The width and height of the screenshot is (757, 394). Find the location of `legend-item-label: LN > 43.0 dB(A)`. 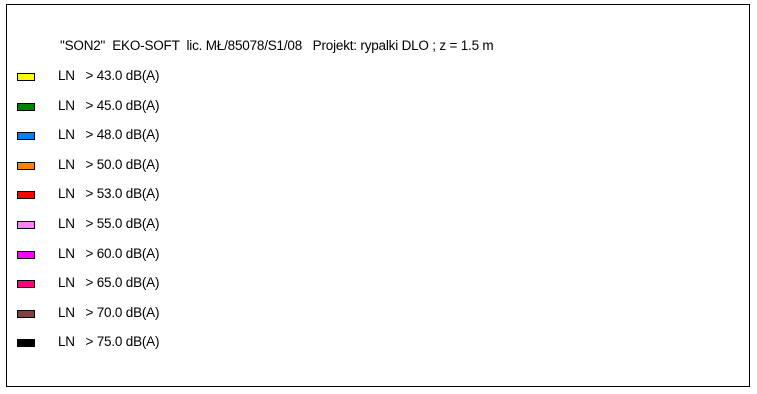

legend-item-label: LN > 43.0 dB(A) is located at coordinates (109, 75).